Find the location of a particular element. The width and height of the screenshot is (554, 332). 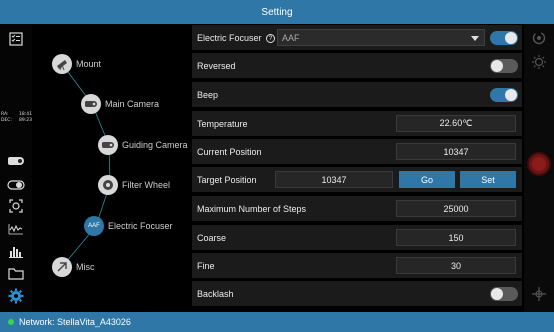

right-sidebar is located at coordinates (539, 168).